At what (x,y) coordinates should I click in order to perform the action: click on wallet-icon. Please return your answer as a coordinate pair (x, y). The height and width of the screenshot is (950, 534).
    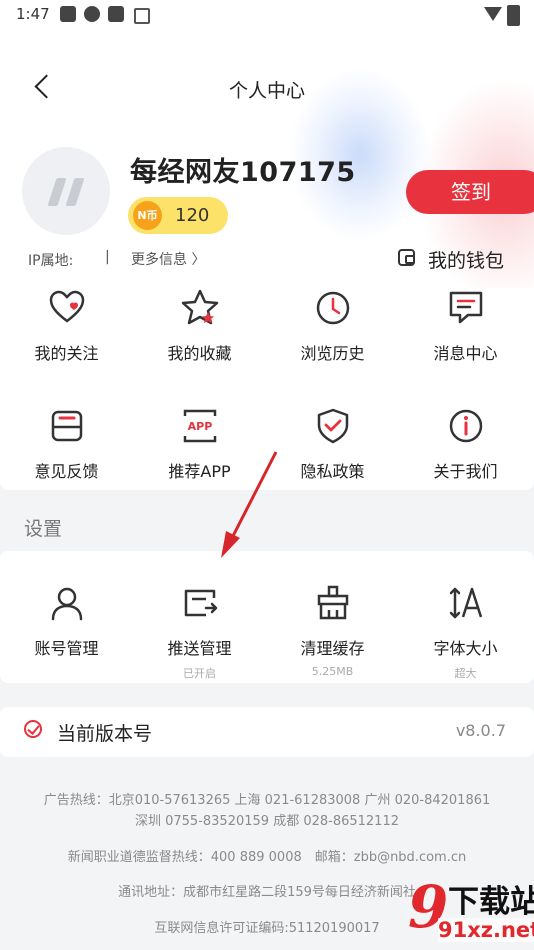
    Looking at the image, I should click on (406, 257).